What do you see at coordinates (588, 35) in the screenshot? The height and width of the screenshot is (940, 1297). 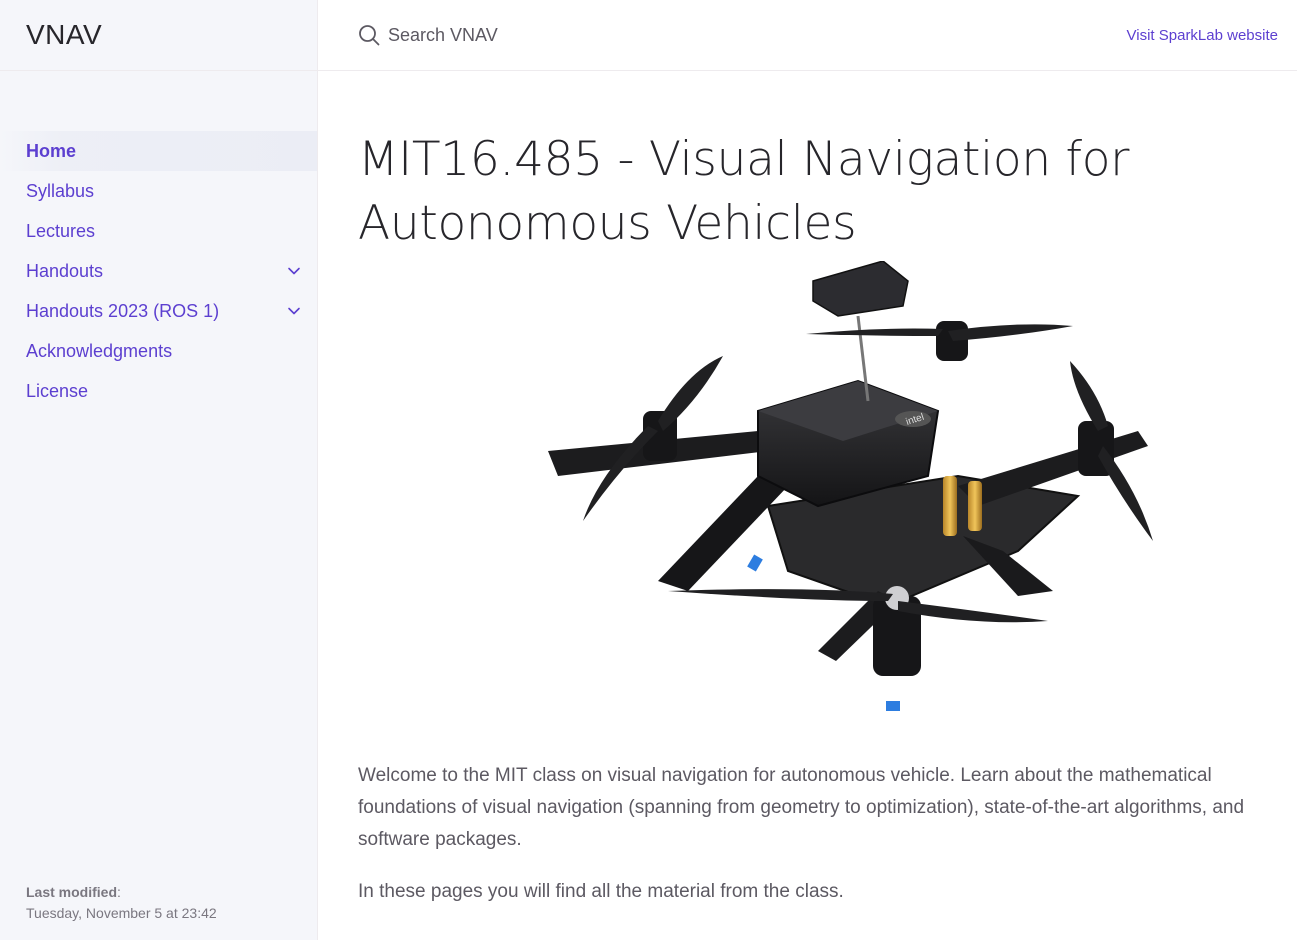 I see `search-input` at bounding box center [588, 35].